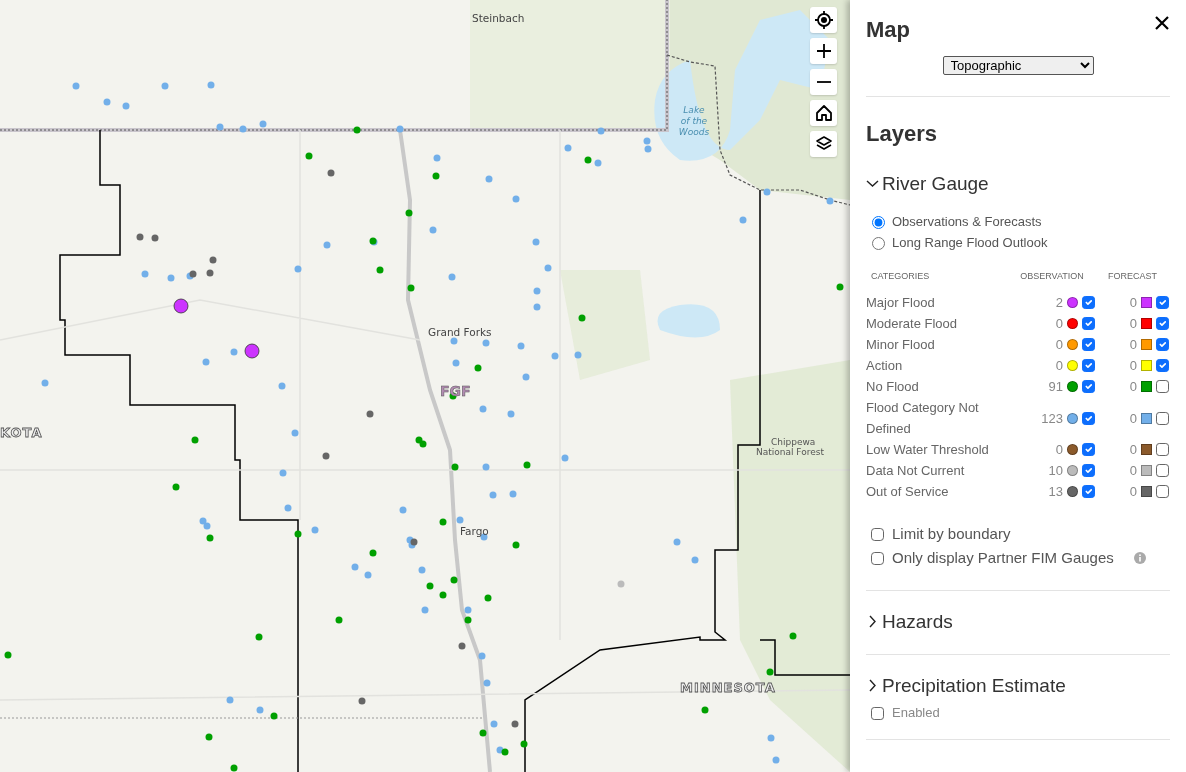 This screenshot has height=772, width=1186. I want to click on city-label: Grand Forks, so click(460, 332).